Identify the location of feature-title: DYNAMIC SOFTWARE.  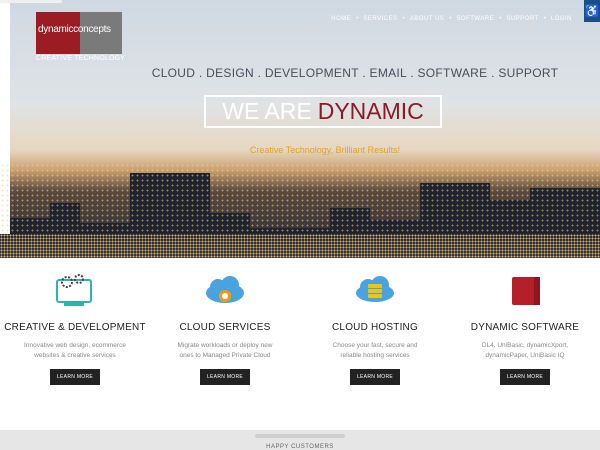
(525, 327).